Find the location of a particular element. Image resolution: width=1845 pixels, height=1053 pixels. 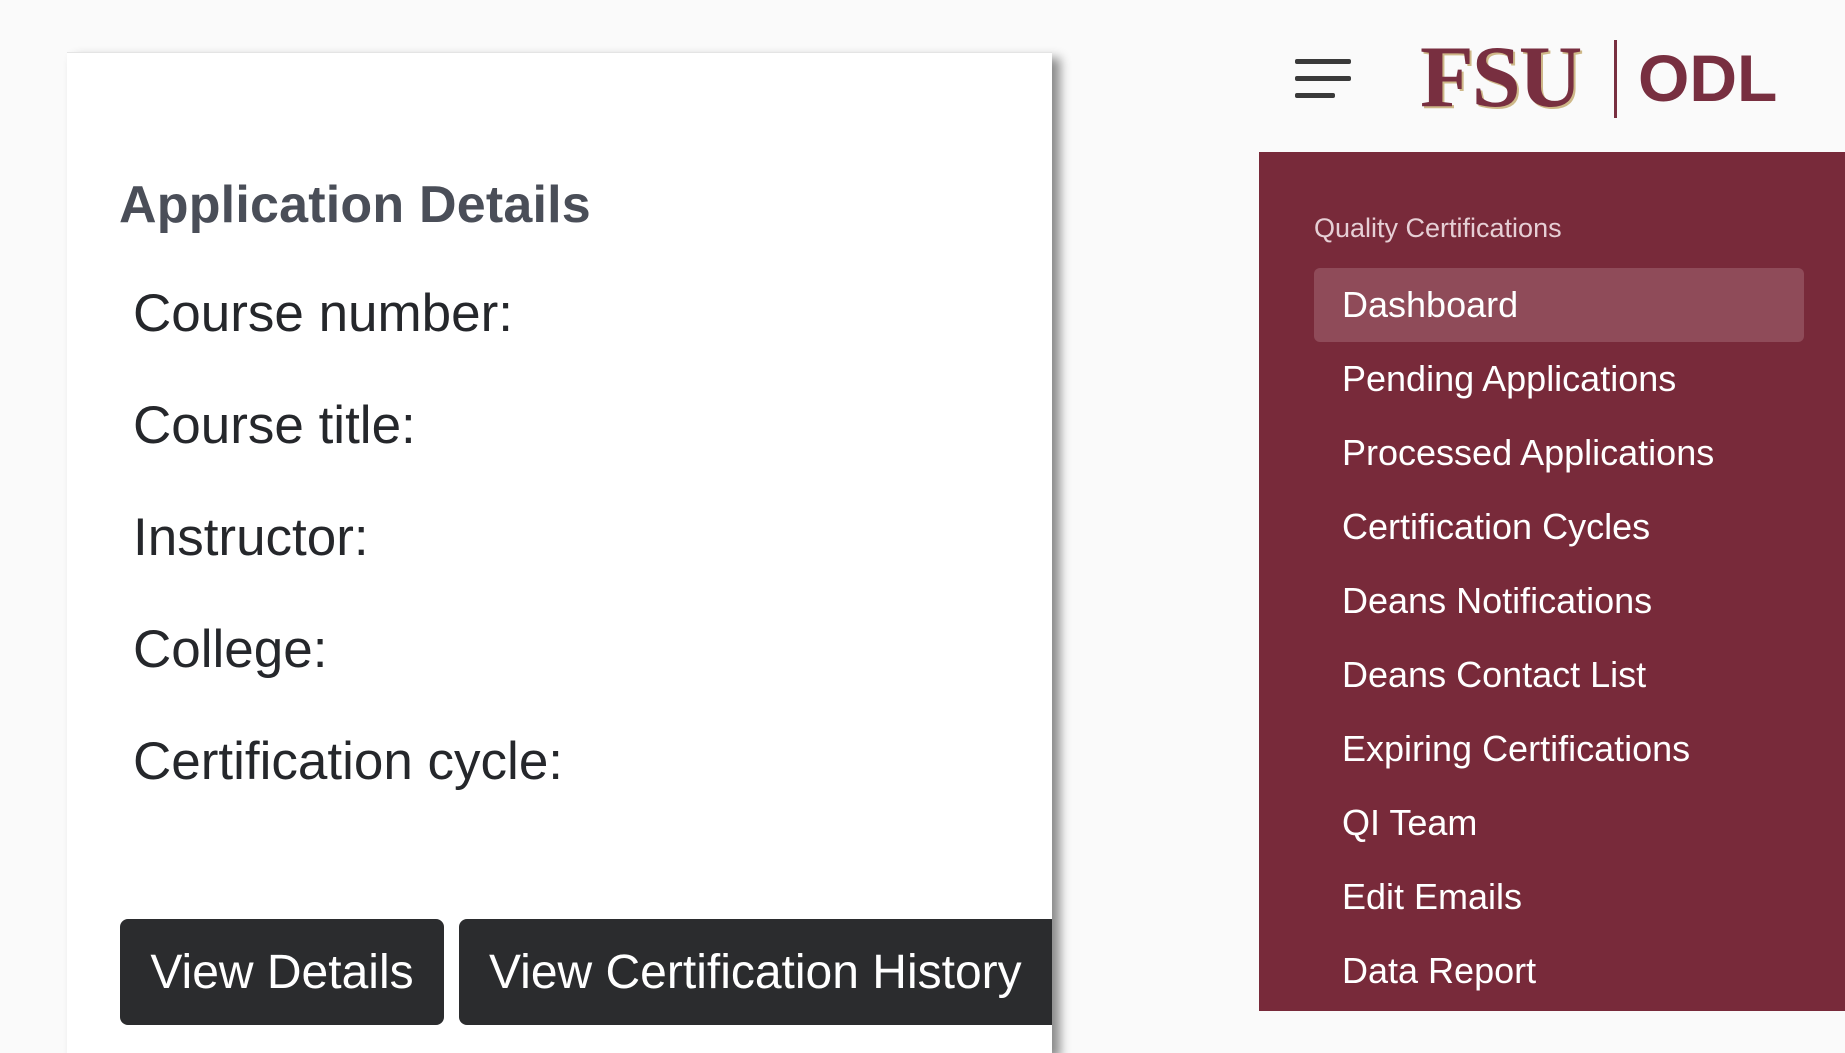

view-details-button: View Details is located at coordinates (282, 972).